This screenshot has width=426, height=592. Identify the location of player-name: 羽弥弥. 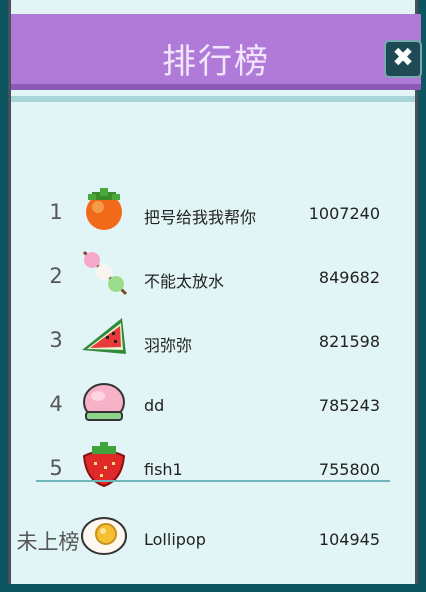
(168, 345).